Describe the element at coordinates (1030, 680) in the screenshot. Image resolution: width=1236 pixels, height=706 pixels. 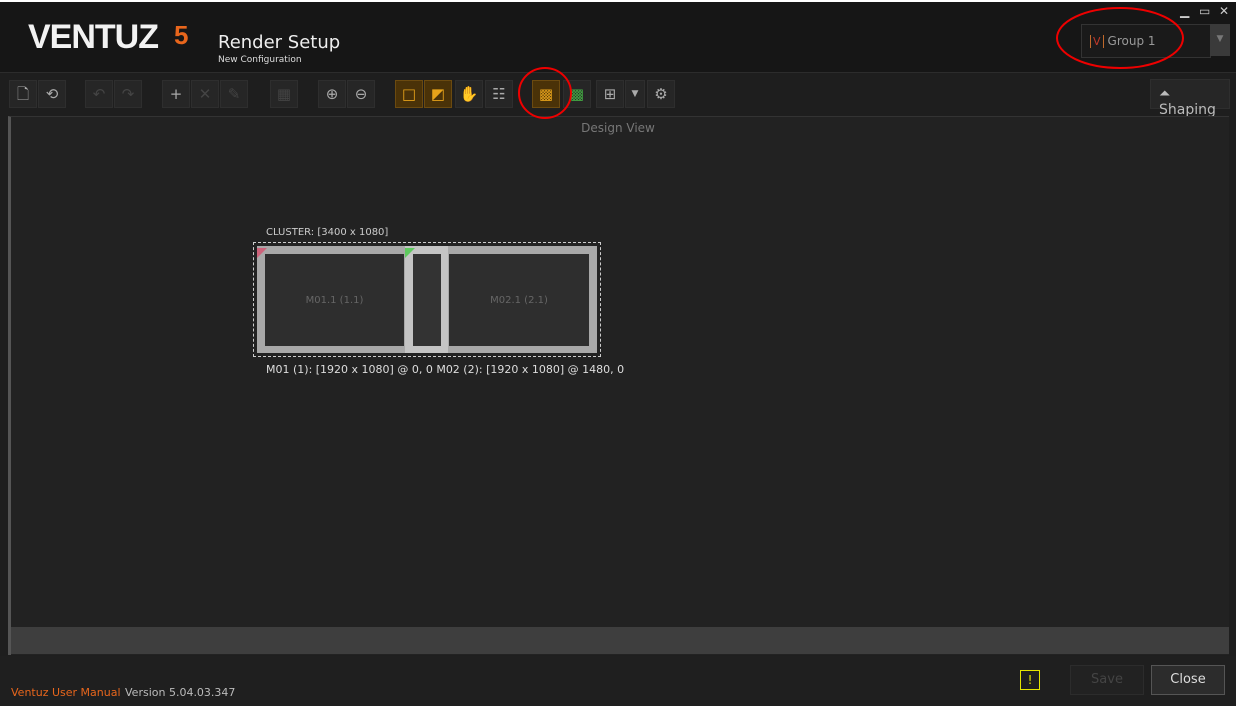
I see `warning-icon: !` at that location.